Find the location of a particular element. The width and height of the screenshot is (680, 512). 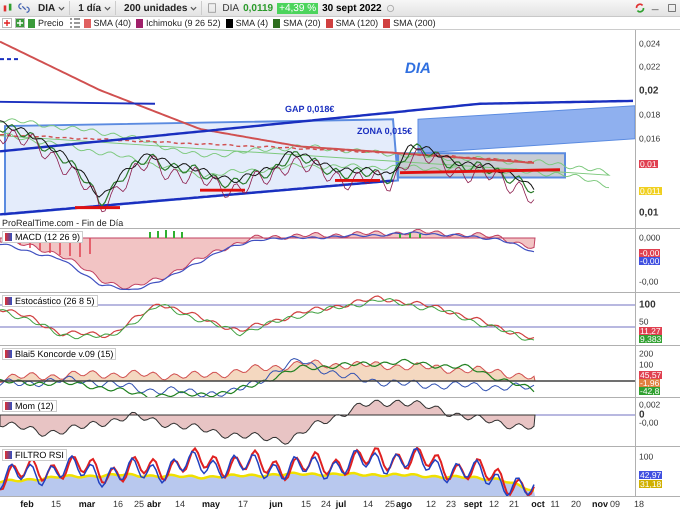

value-tag: 9,383 is located at coordinates (650, 339).